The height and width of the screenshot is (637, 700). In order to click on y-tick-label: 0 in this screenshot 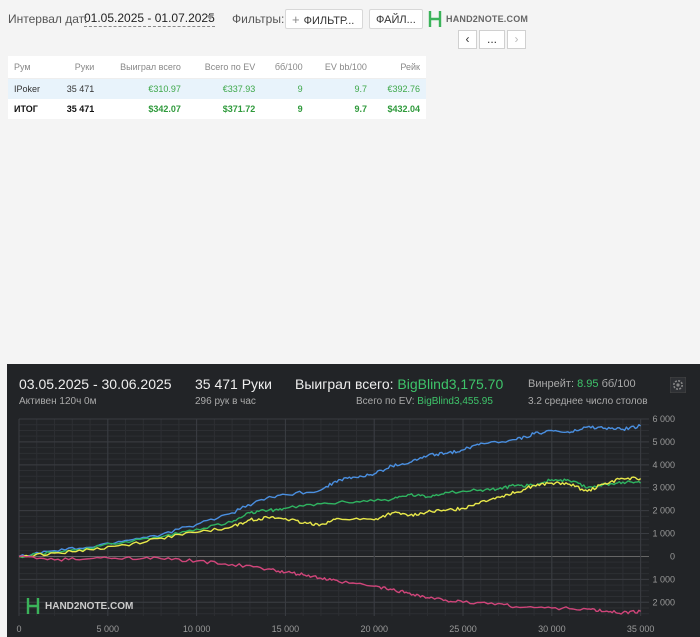, I will do `click(672, 556)`.